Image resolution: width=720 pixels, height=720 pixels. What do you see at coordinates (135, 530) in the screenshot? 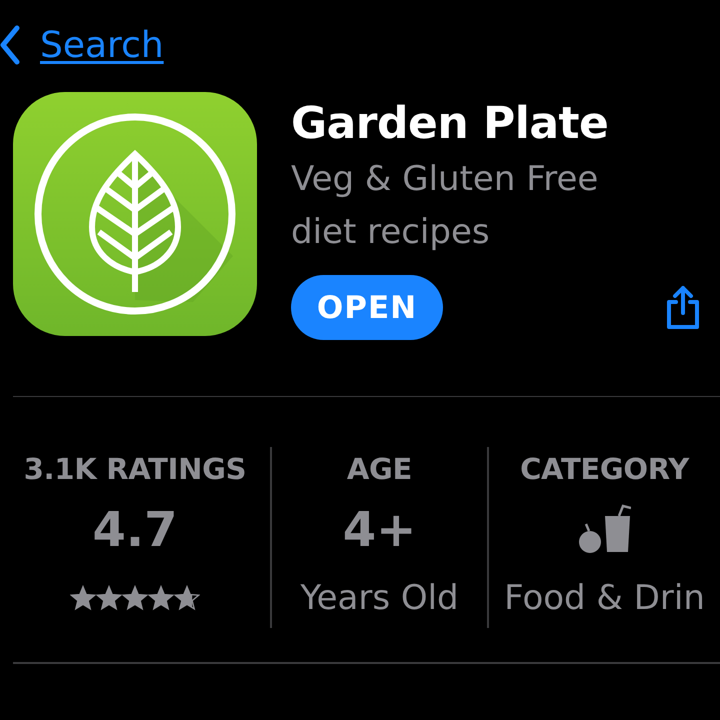
I see `rating-value: 4.7` at bounding box center [135, 530].